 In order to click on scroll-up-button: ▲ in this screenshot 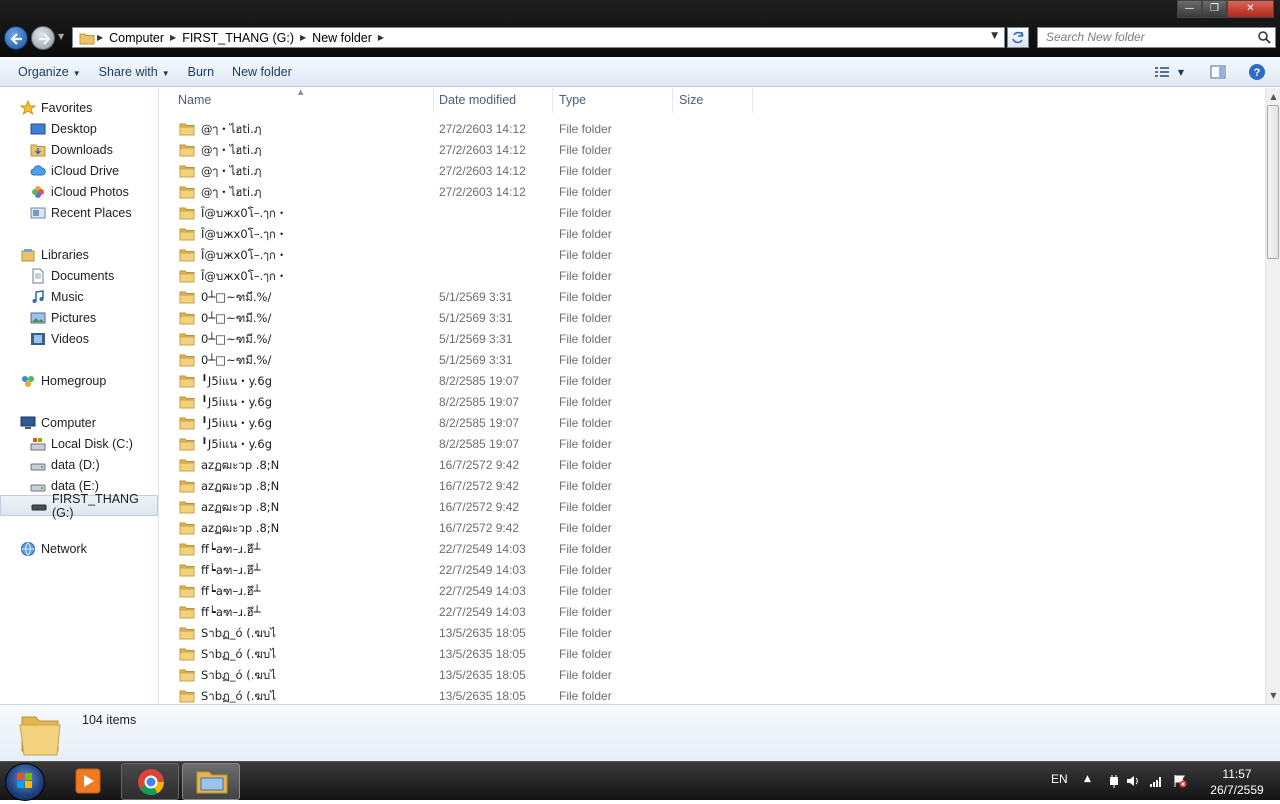, I will do `click(1273, 96)`.